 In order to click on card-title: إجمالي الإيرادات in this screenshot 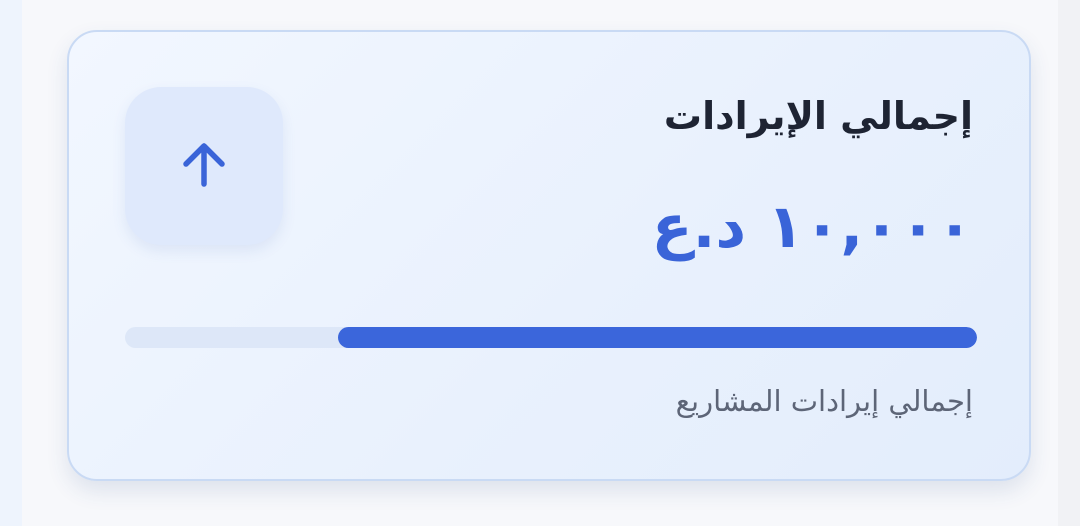, I will do `click(818, 116)`.